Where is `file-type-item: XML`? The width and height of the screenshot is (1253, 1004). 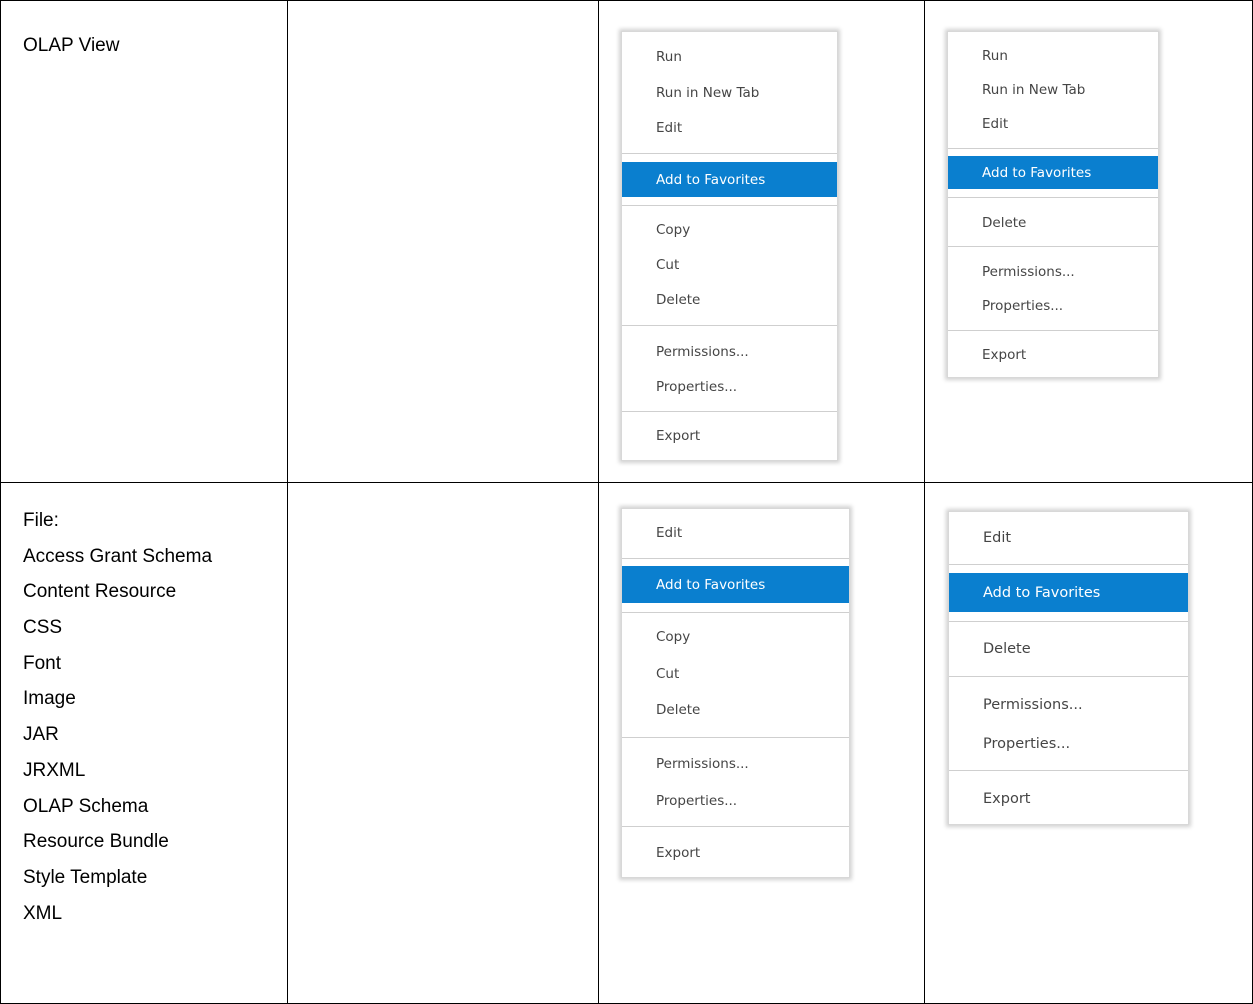 file-type-item: XML is located at coordinates (43, 913).